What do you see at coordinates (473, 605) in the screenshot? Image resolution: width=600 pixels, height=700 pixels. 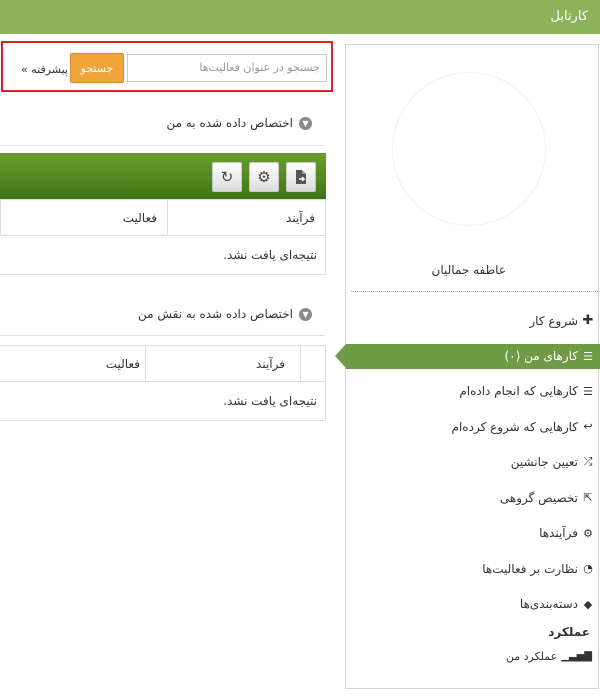 I see `sidebar-item-categories: ◆ دسته‌بندی‌ها` at bounding box center [473, 605].